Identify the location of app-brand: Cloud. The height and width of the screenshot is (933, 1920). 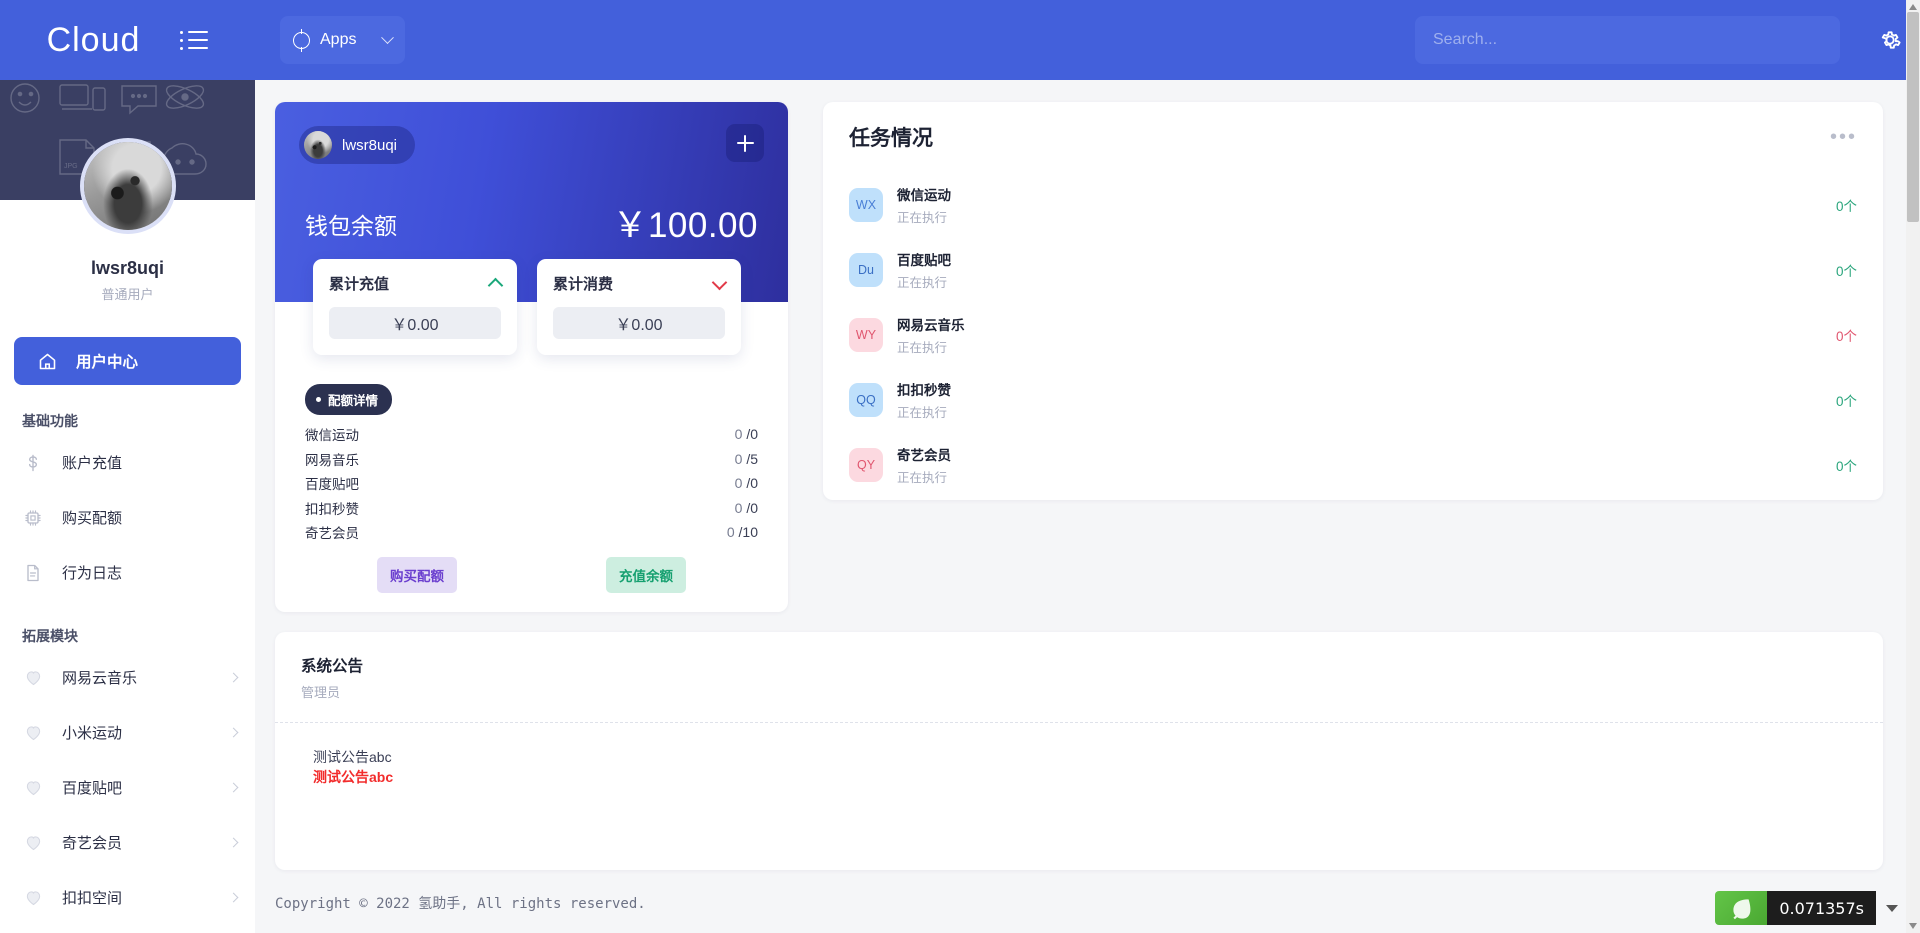
(93, 39).